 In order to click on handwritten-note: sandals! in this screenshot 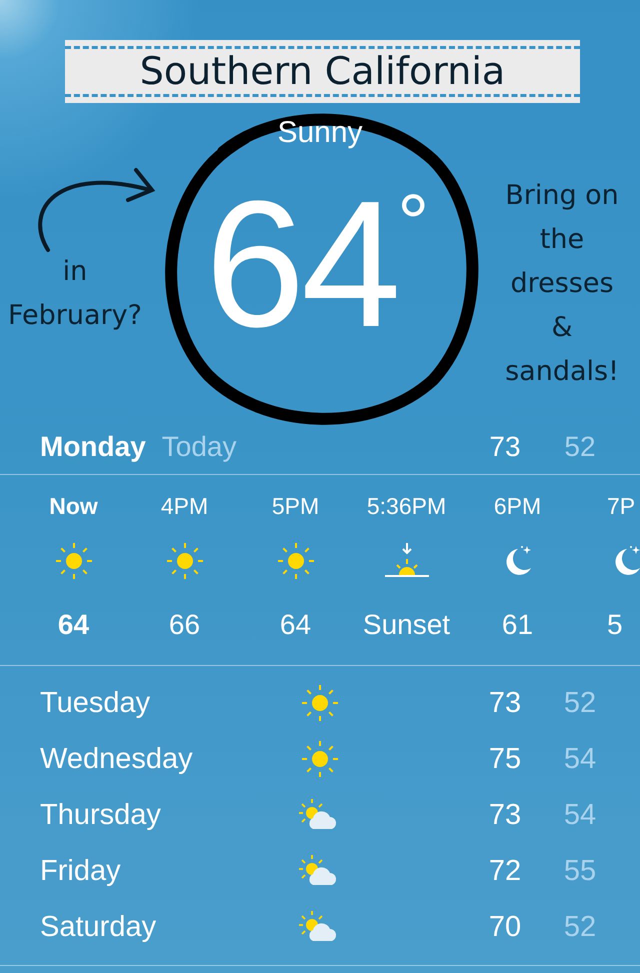, I will do `click(562, 372)`.